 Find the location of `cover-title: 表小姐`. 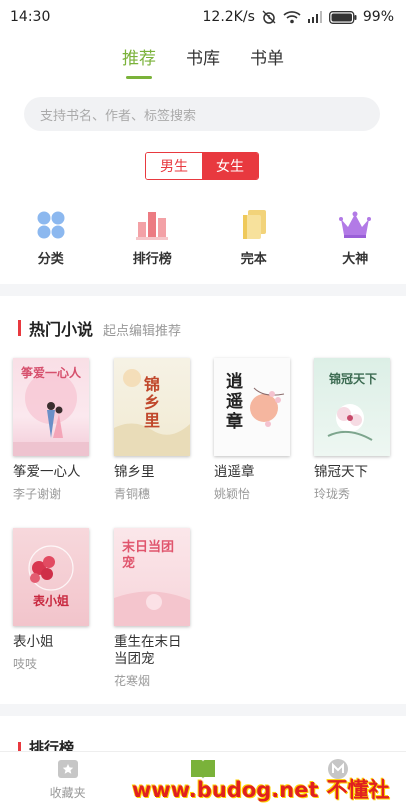

cover-title: 表小姐 is located at coordinates (50, 601).